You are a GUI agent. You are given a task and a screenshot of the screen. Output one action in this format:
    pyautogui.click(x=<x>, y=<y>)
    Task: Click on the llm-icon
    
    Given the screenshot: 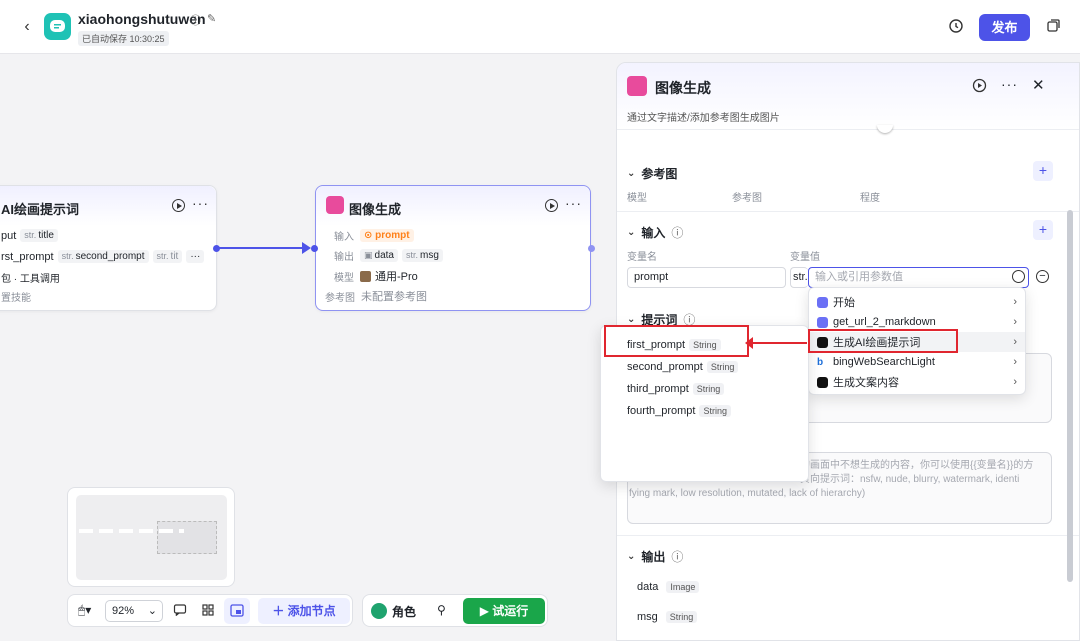 What is the action you would take?
    pyautogui.click(x=822, y=382)
    